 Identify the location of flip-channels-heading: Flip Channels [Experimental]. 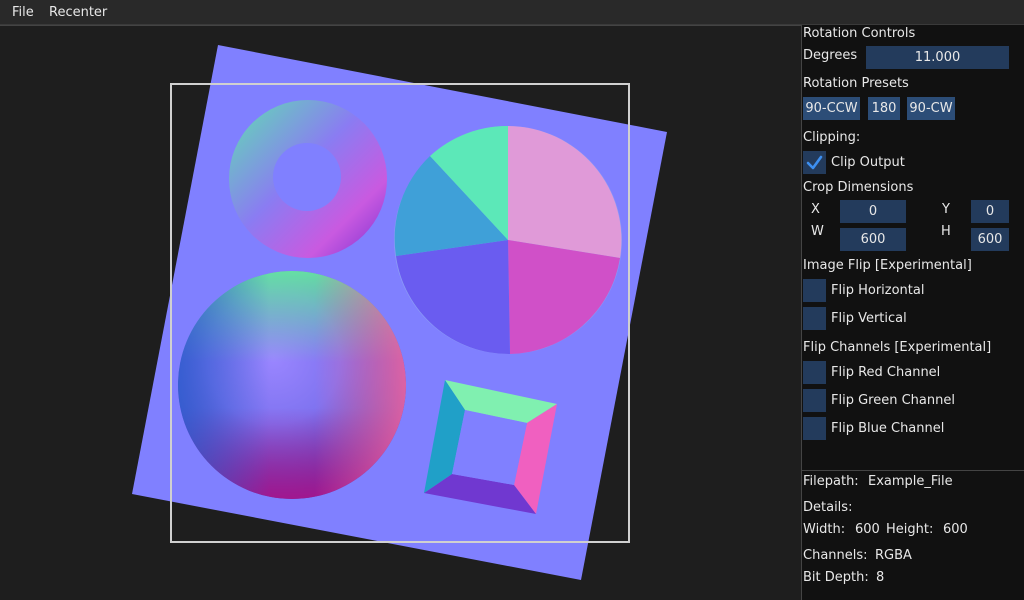
(897, 347).